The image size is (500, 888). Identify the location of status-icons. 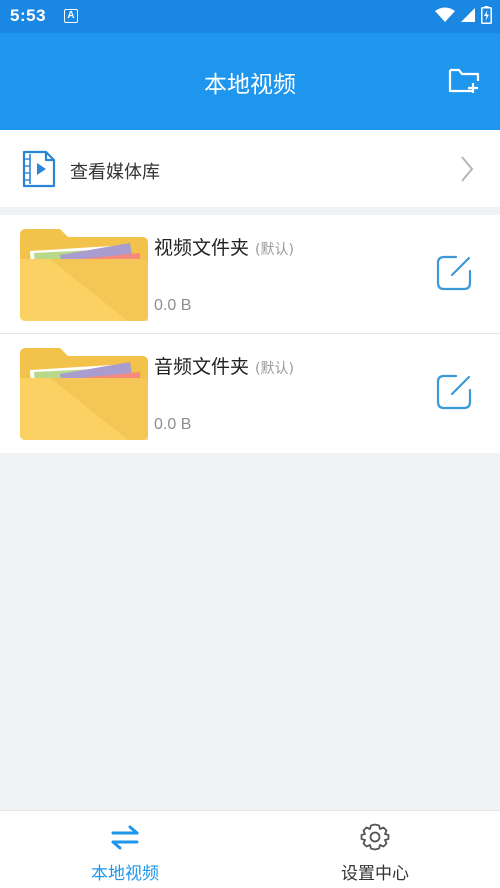
(463, 15).